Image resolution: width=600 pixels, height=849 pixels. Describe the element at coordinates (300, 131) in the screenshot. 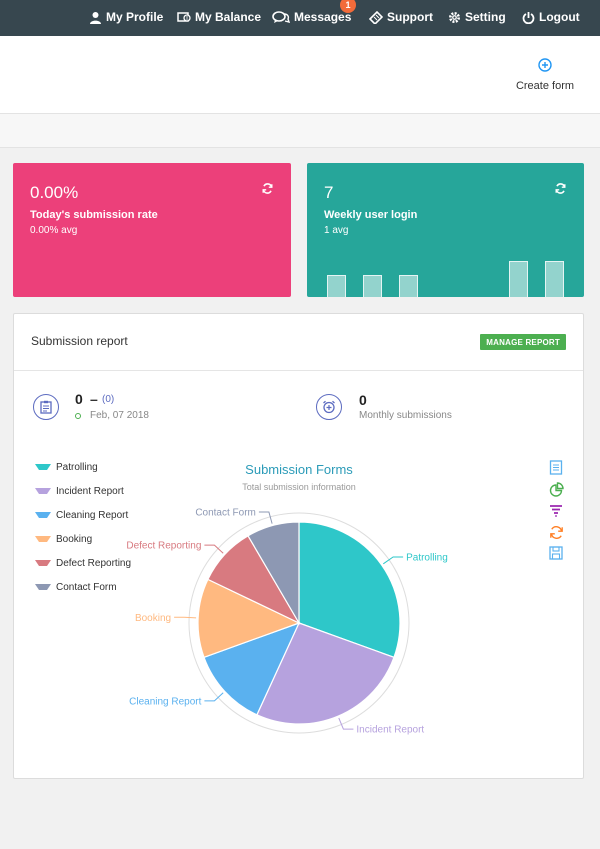

I see `sub-header-bar` at that location.